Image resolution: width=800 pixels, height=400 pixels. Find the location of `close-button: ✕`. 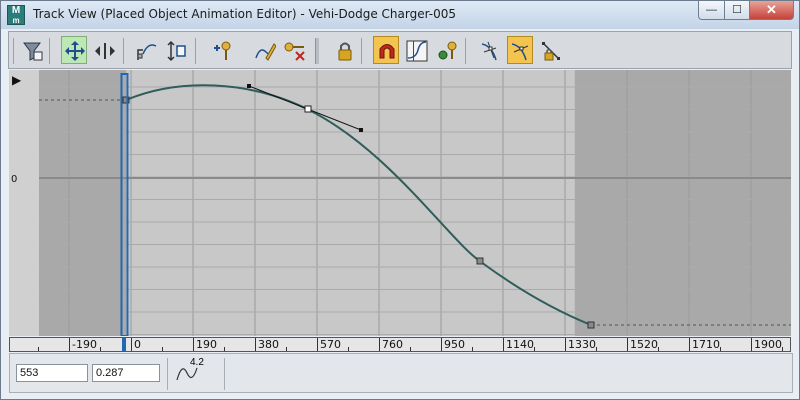

close-button: ✕ is located at coordinates (771, 10).